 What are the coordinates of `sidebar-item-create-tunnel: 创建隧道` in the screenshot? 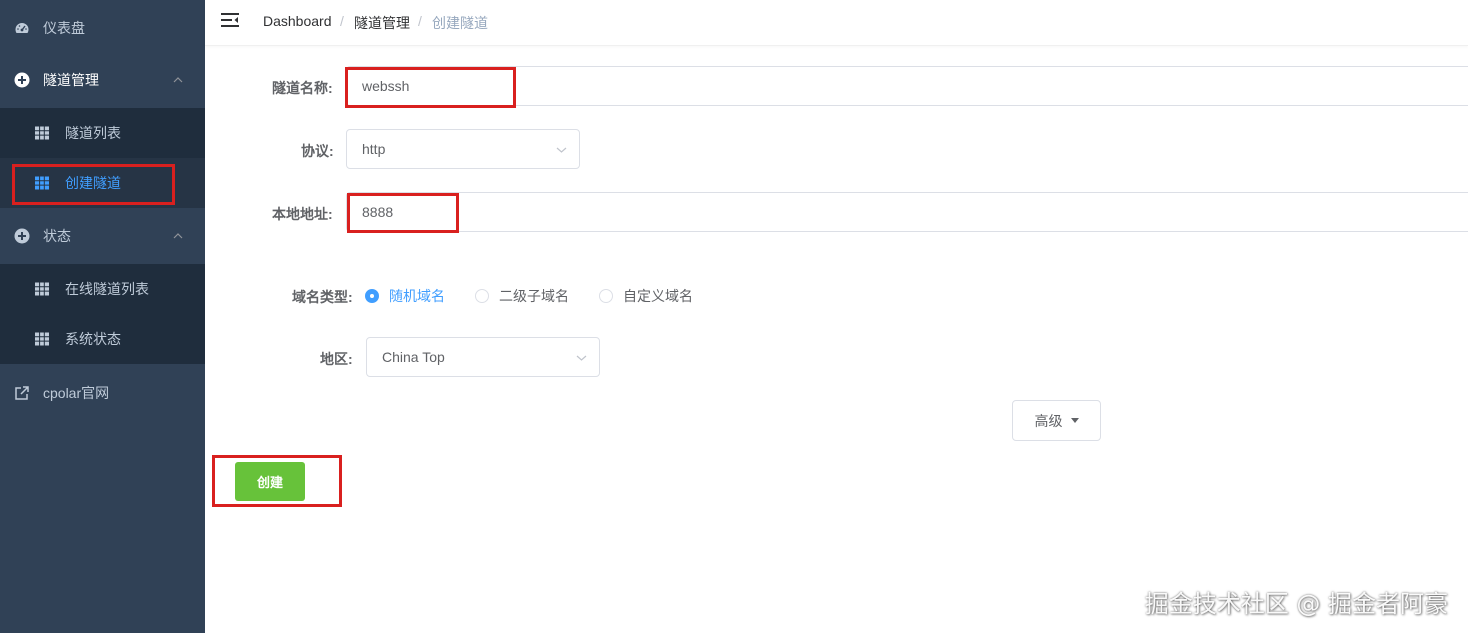 It's located at (102, 183).